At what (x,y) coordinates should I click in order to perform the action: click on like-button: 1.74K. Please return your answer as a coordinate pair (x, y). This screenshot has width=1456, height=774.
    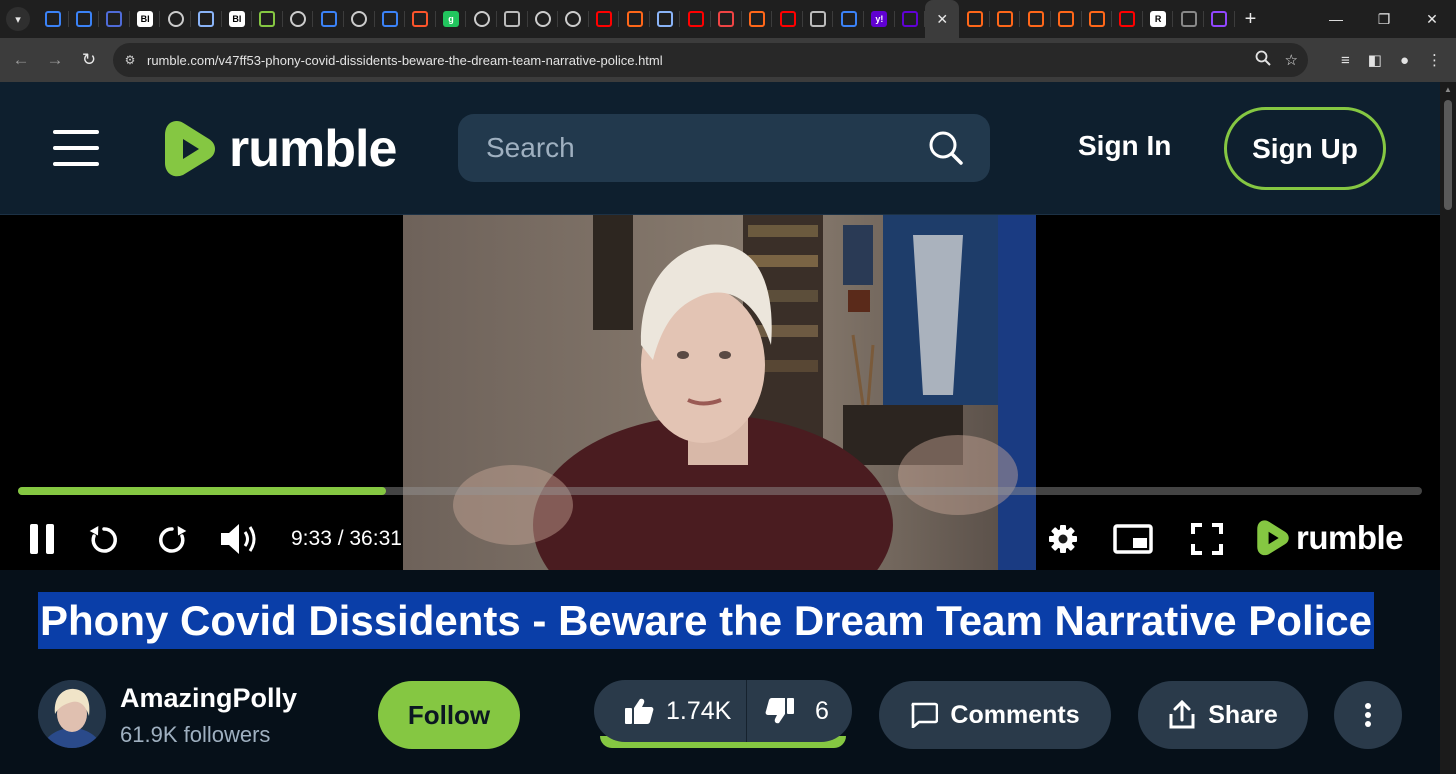
    Looking at the image, I should click on (670, 711).